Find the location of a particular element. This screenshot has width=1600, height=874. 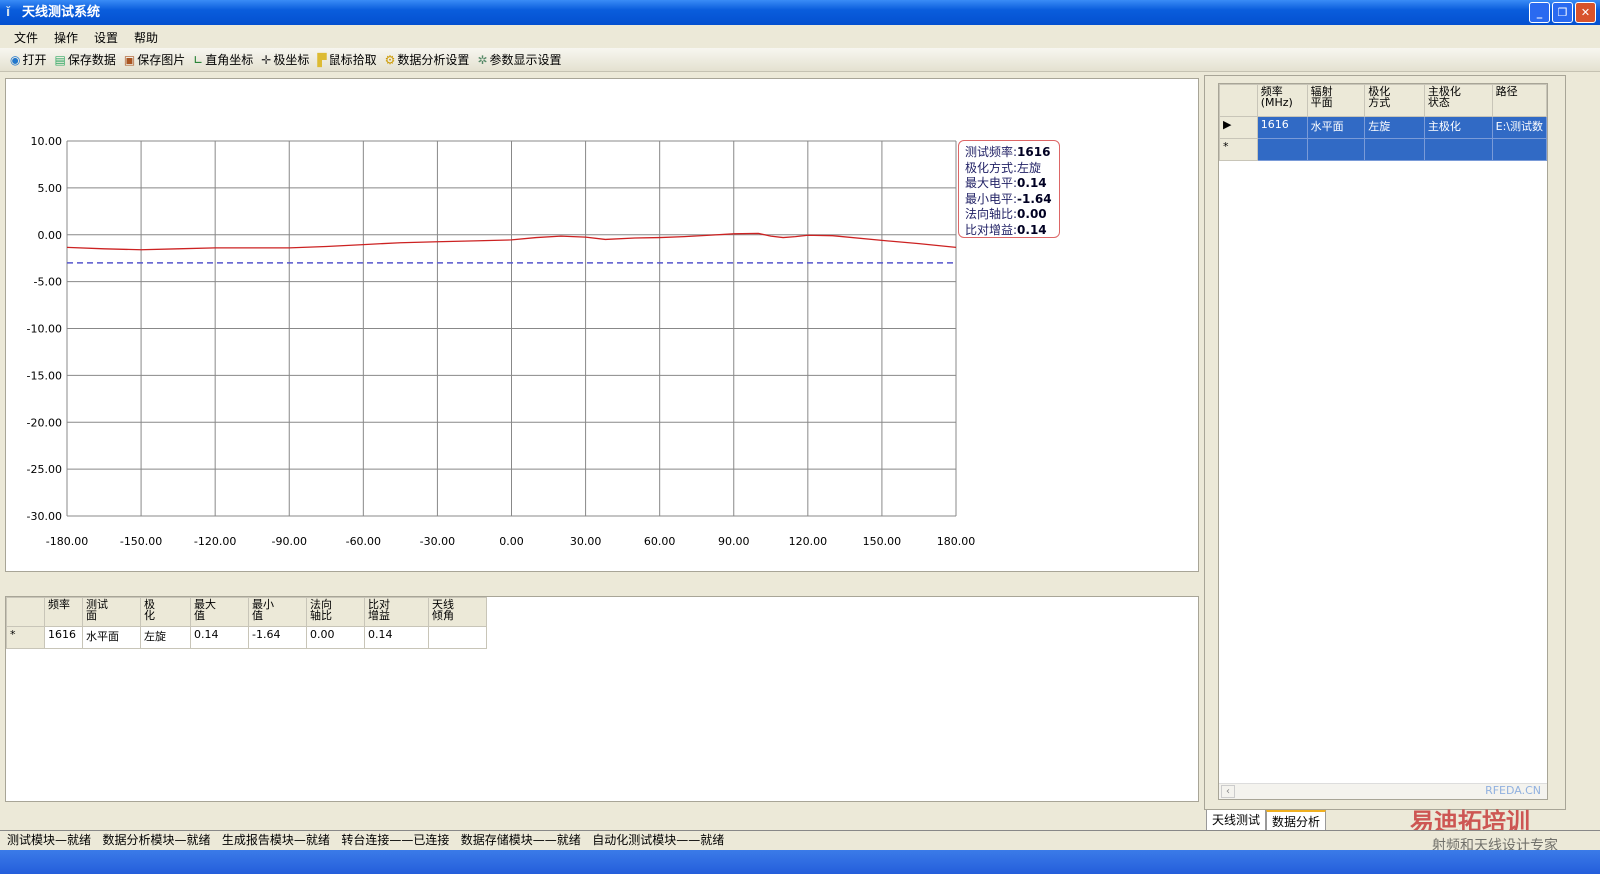

y-tick-label: -30.00 is located at coordinates (44, 516).